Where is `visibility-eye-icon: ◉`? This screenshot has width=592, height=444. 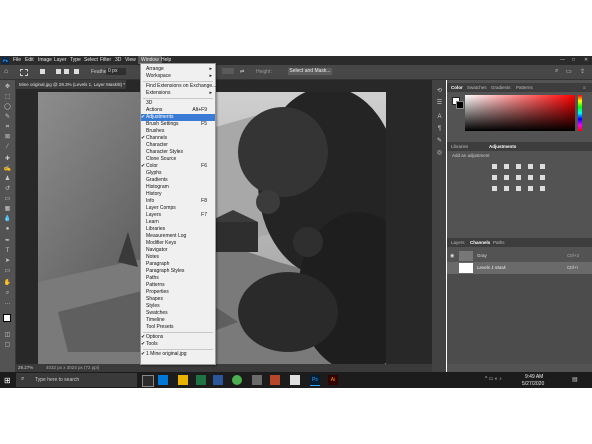
visibility-eye-icon: ◉ is located at coordinates (452, 256).